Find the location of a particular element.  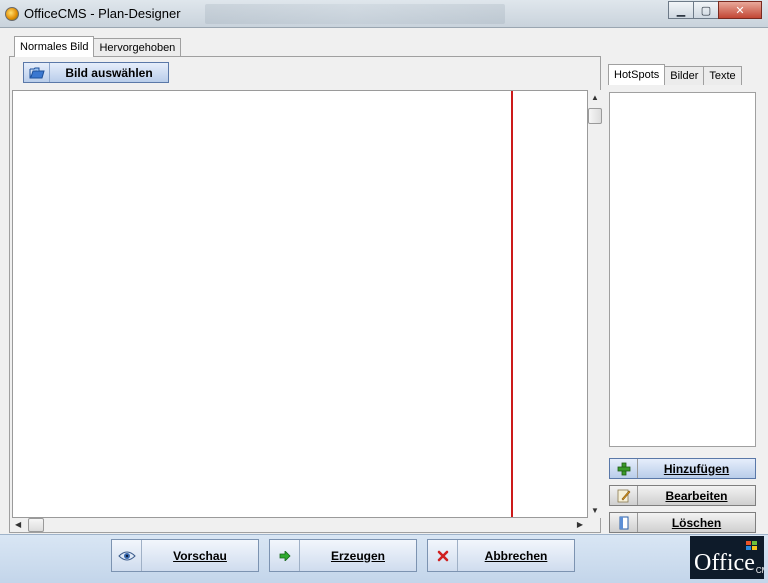

arrow-right-icon is located at coordinates (285, 555).